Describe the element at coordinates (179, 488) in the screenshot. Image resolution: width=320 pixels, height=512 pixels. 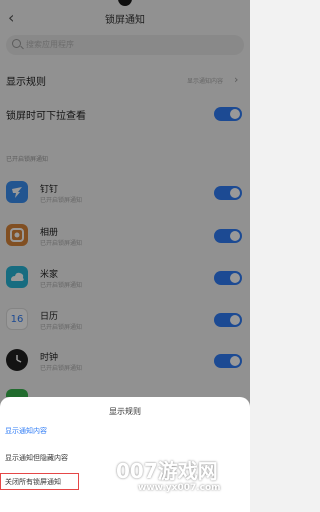
I see `watermark-url: www.yx007.com` at that location.